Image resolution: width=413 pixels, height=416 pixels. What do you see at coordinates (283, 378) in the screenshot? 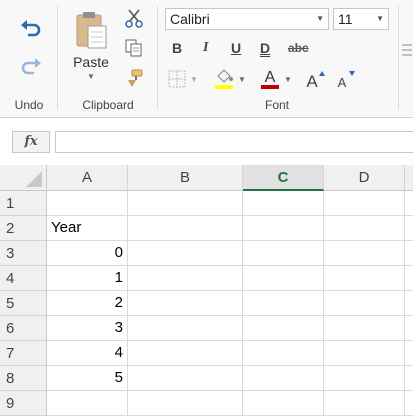
I see `cell-c8` at bounding box center [283, 378].